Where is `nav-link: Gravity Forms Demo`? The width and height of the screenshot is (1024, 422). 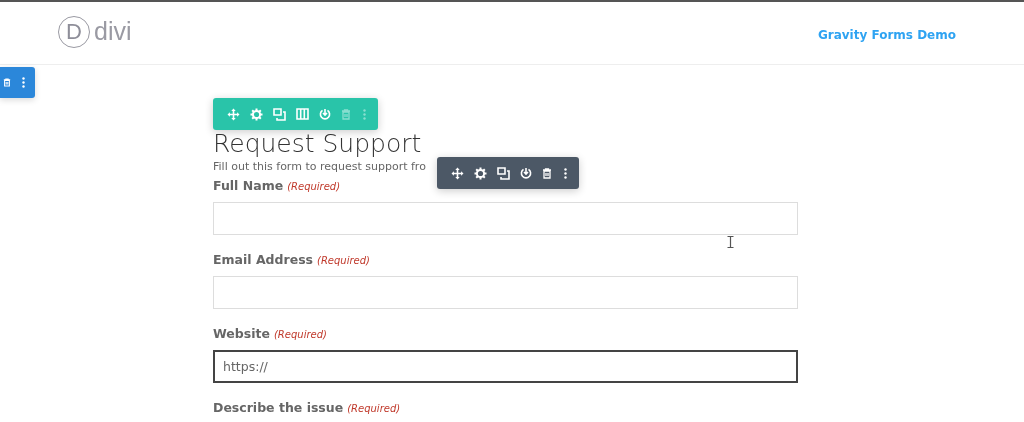 nav-link: Gravity Forms Demo is located at coordinates (886, 34).